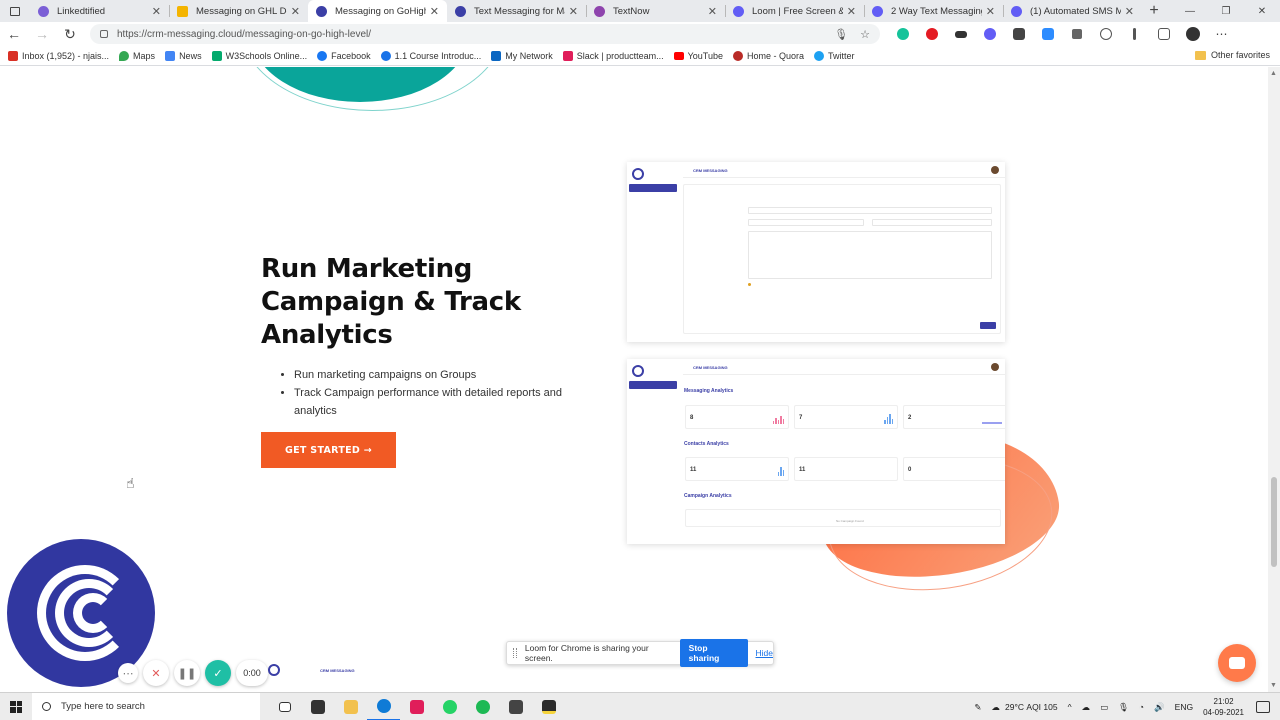 The height and width of the screenshot is (720, 1280). What do you see at coordinates (449, 706) in the screenshot?
I see `whatsapp-icon` at bounding box center [449, 706].